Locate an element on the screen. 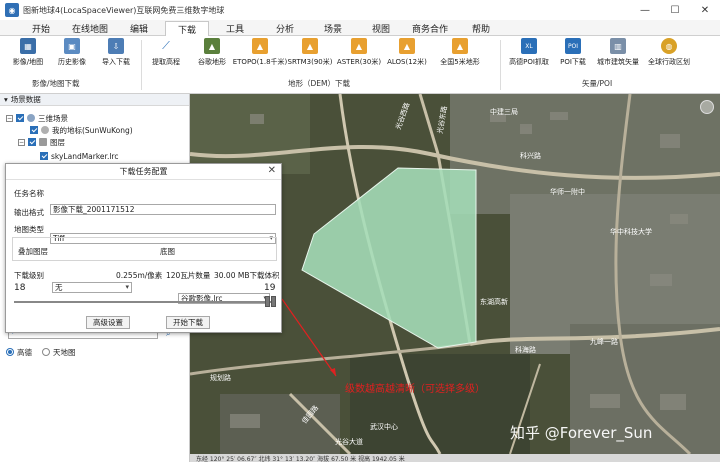 Image resolution: width=720 pixels, height=462 pixels. layers-icon is located at coordinates (43, 142).